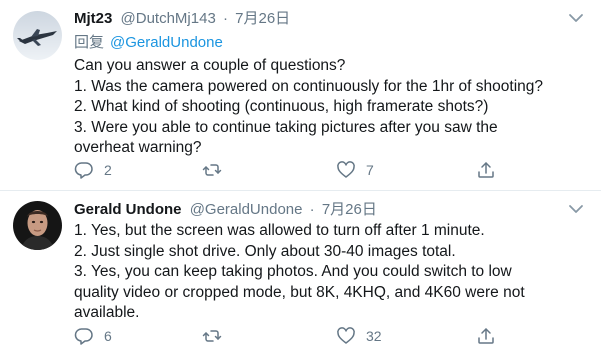 The image size is (601, 362). Describe the element at coordinates (89, 42) in the screenshot. I see `reply-prefix: 回复` at that location.